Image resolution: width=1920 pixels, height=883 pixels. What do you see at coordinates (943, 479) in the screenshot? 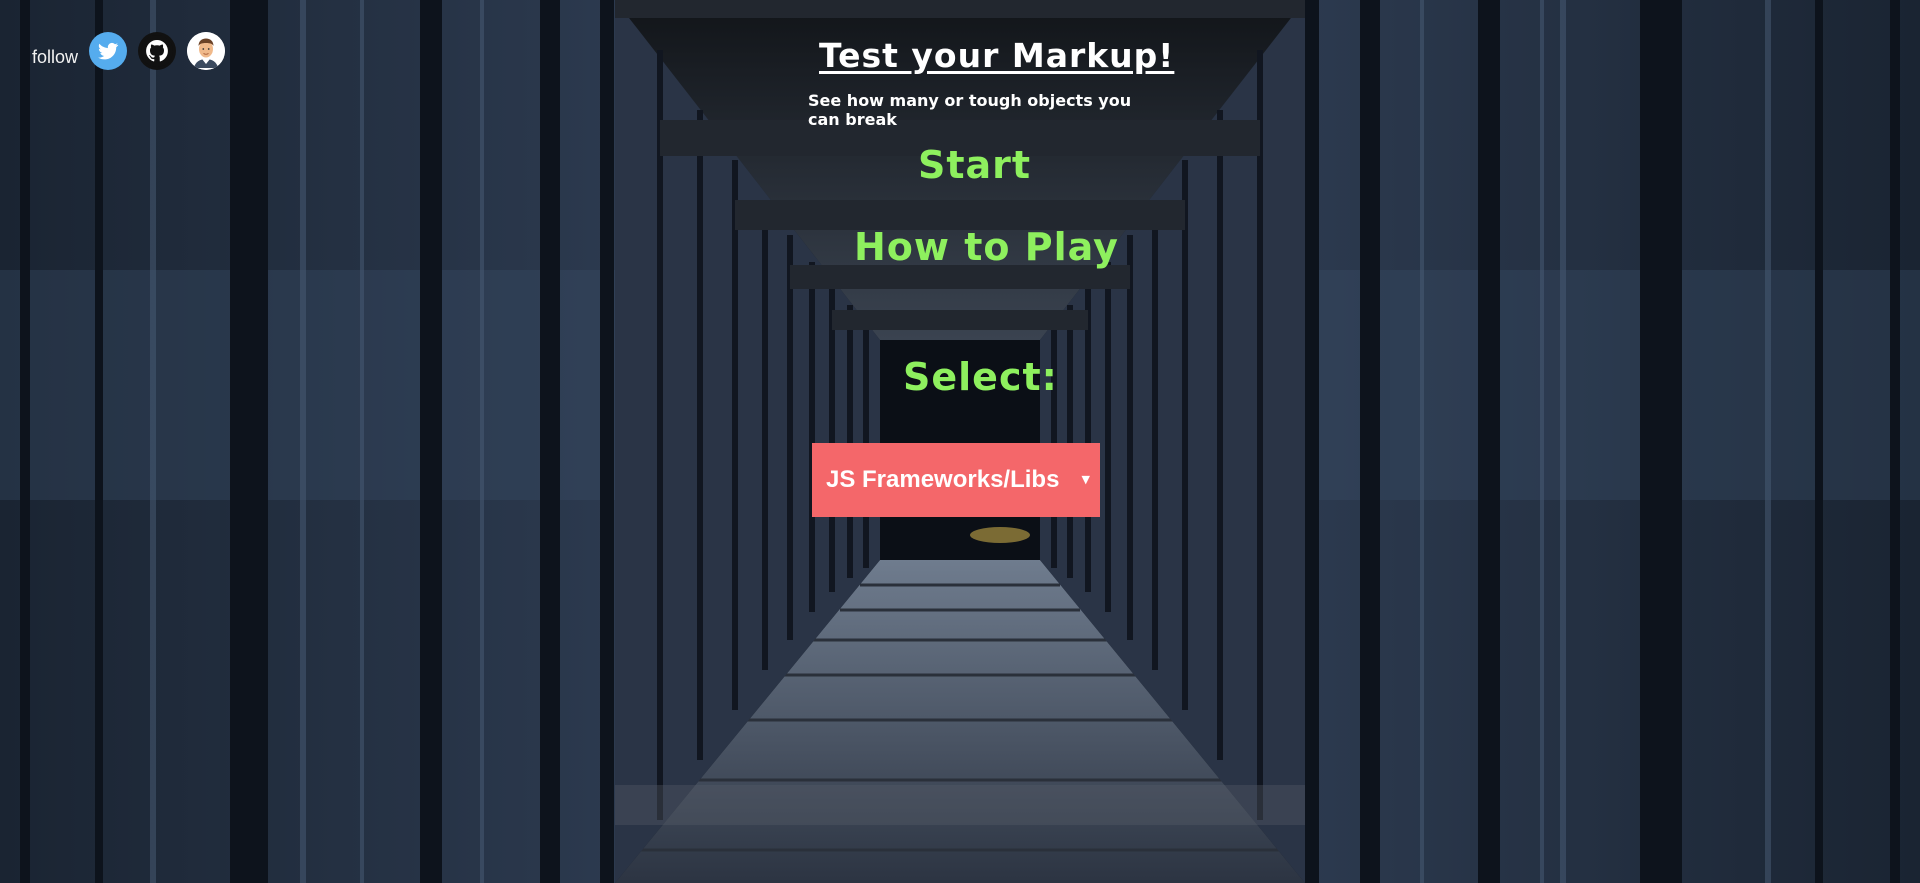
I see `category-select-value: JS Frameworks/Libs` at bounding box center [943, 479].